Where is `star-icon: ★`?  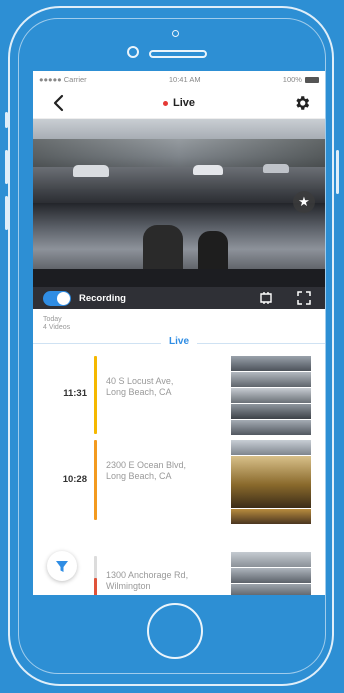
star-icon: ★ is located at coordinates (304, 202).